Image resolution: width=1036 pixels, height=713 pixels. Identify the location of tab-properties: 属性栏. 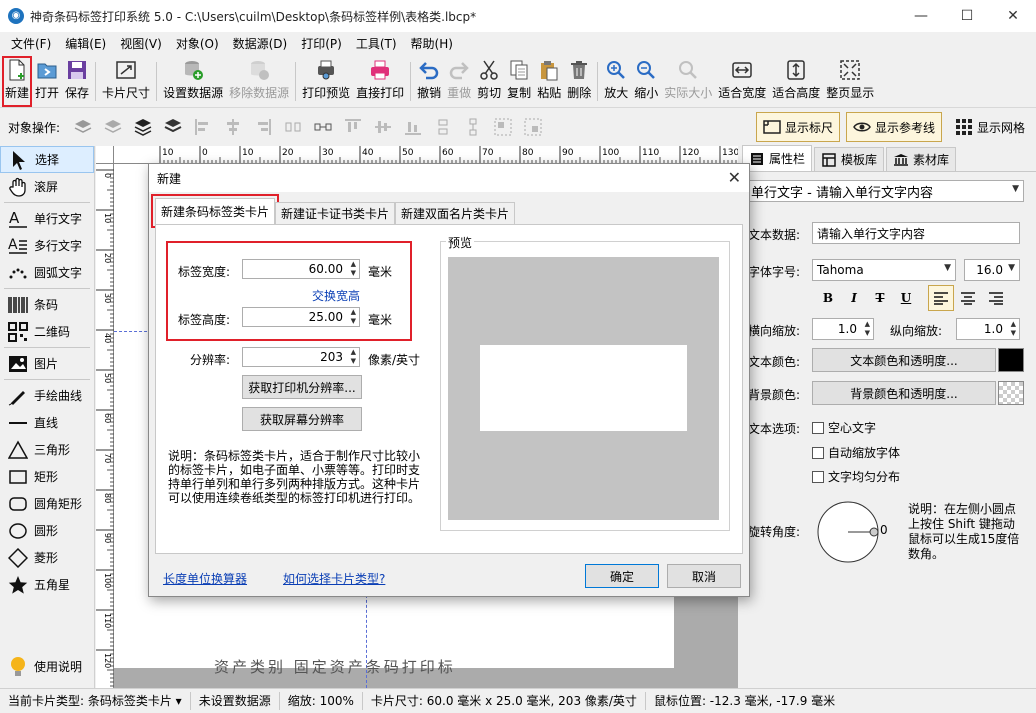
(777, 158).